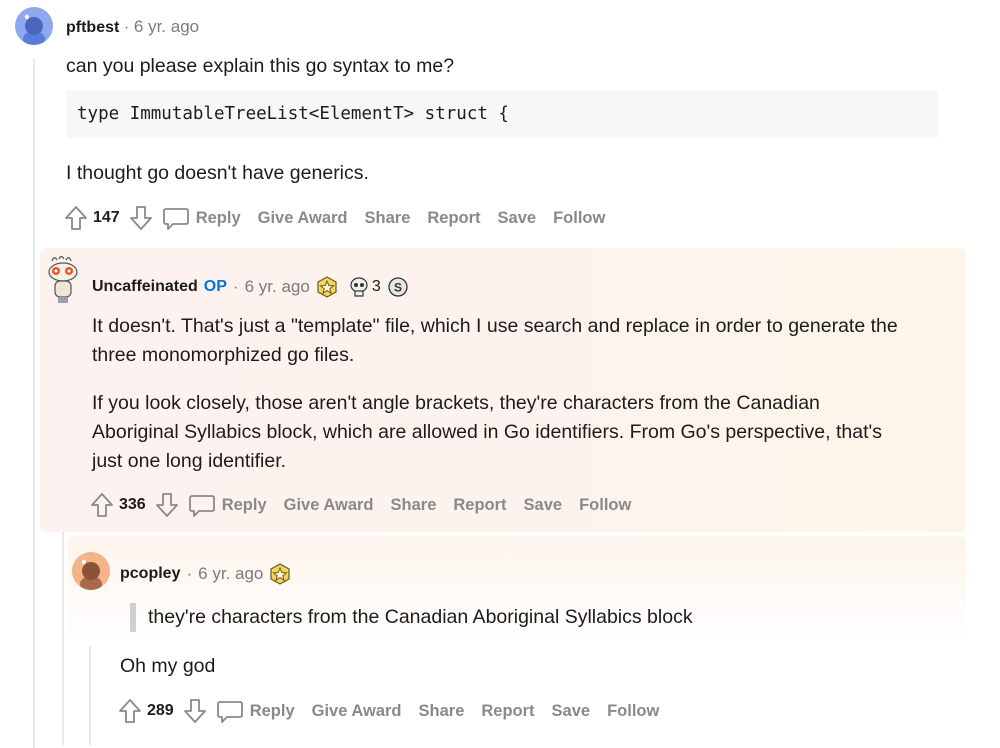 This screenshot has height=748, width=1000. Describe the element at coordinates (359, 287) in the screenshot. I see `skull-award-icon` at that location.